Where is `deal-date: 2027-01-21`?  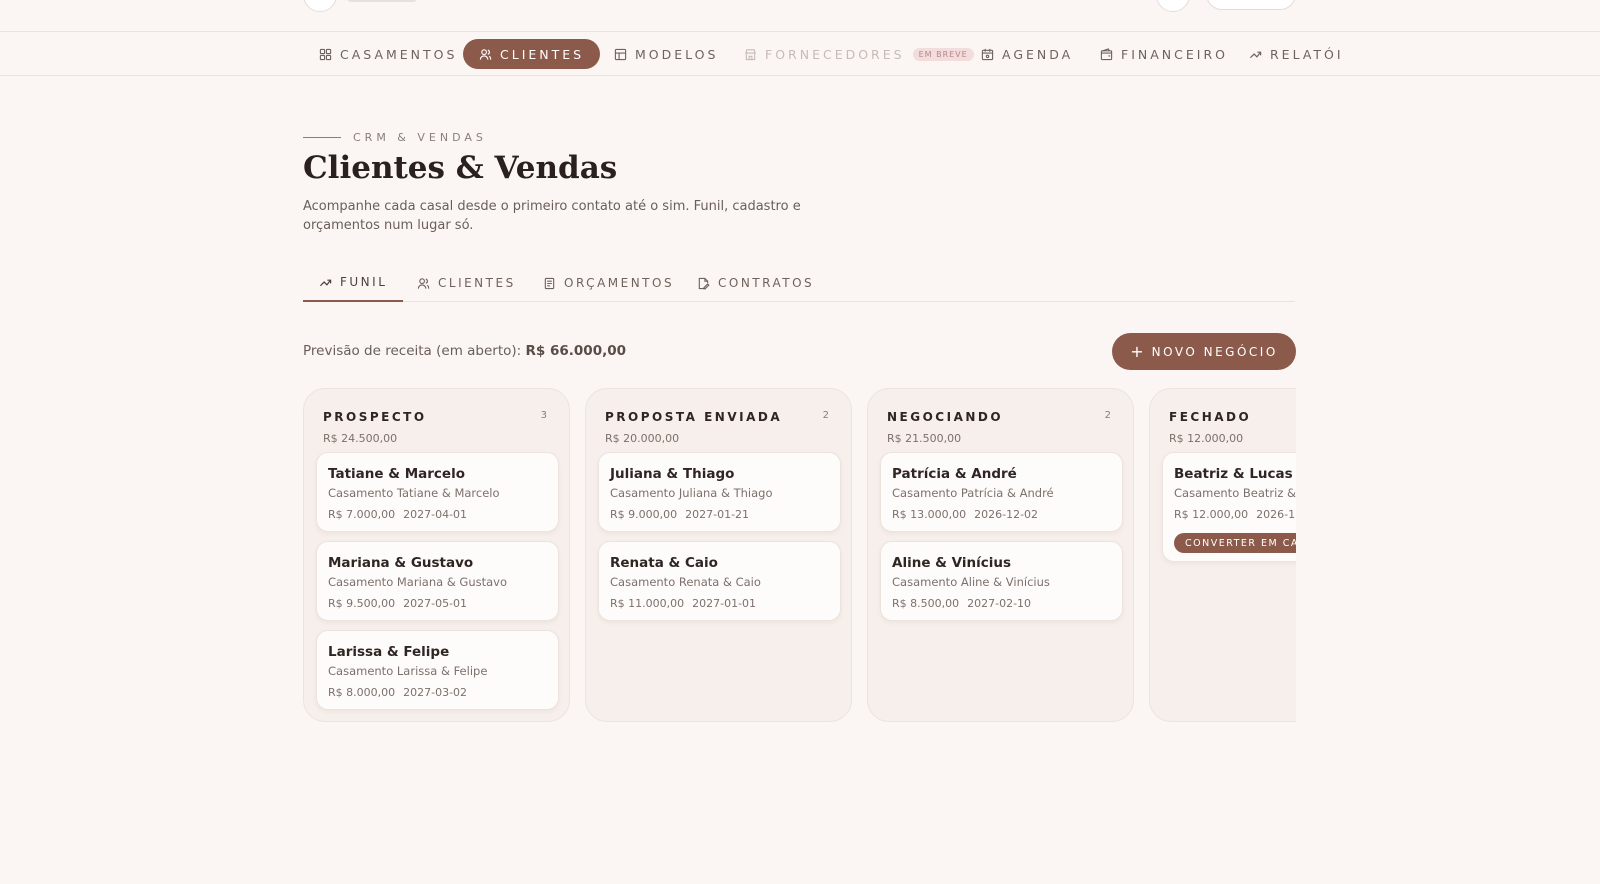 deal-date: 2027-01-21 is located at coordinates (717, 514).